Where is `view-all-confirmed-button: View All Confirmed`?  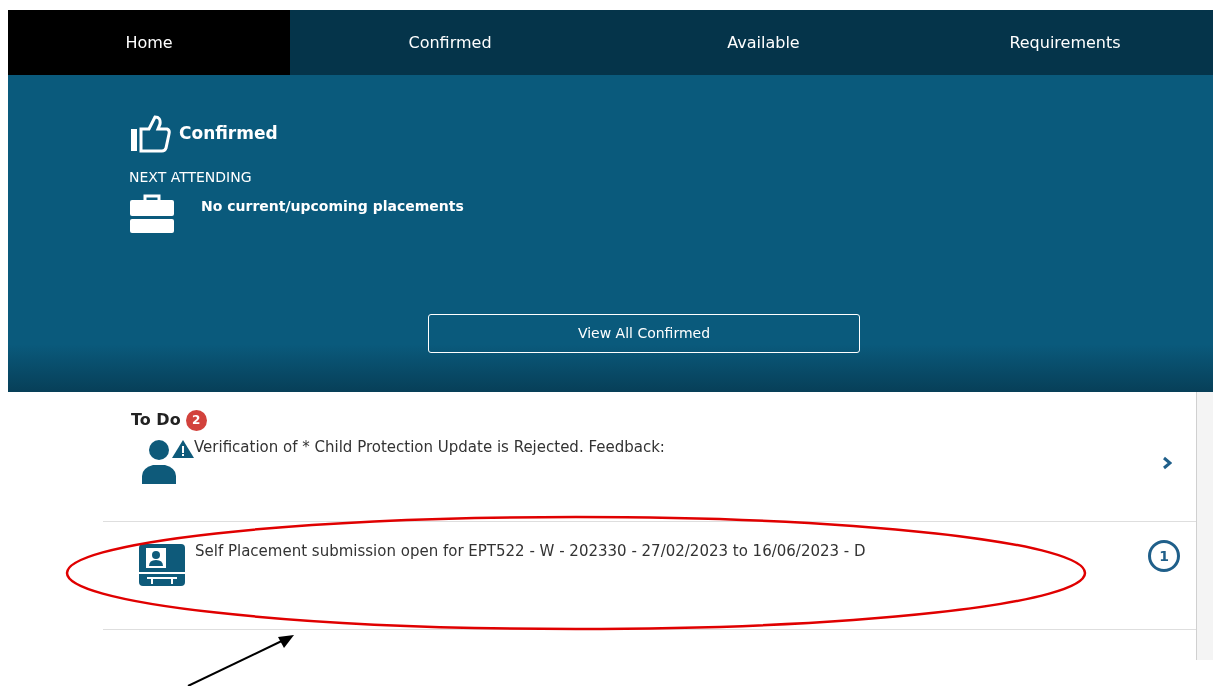 view-all-confirmed-button: View All Confirmed is located at coordinates (644, 333).